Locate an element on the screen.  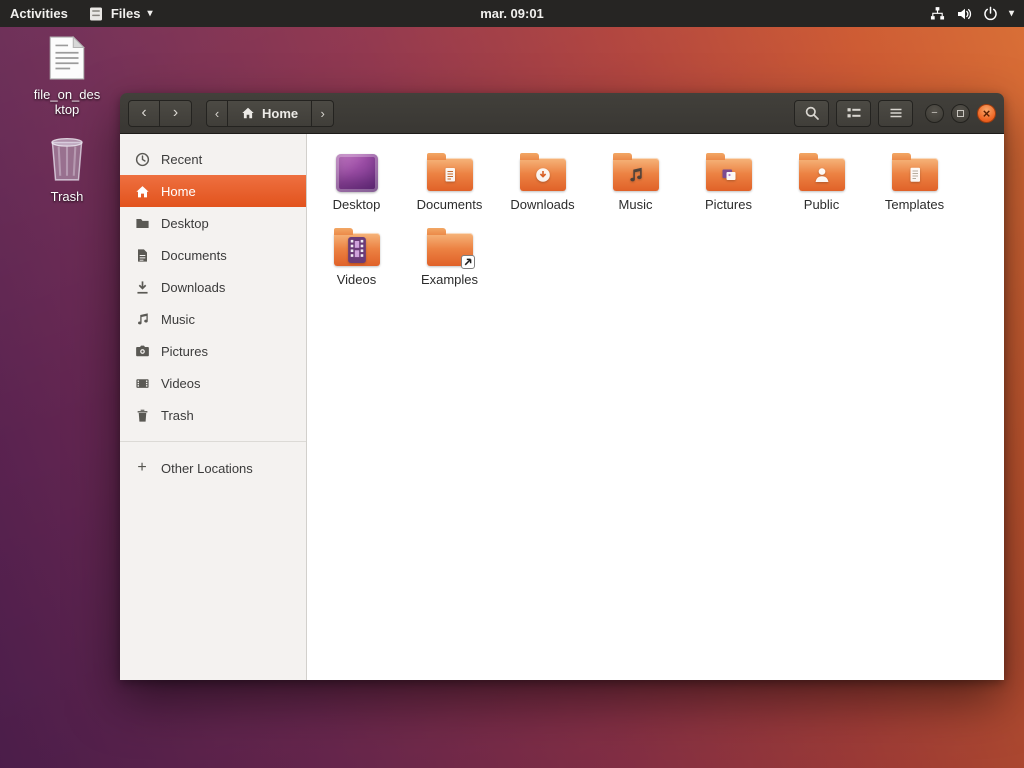
file-item-pictures: Pictures is located at coordinates (728, 180).